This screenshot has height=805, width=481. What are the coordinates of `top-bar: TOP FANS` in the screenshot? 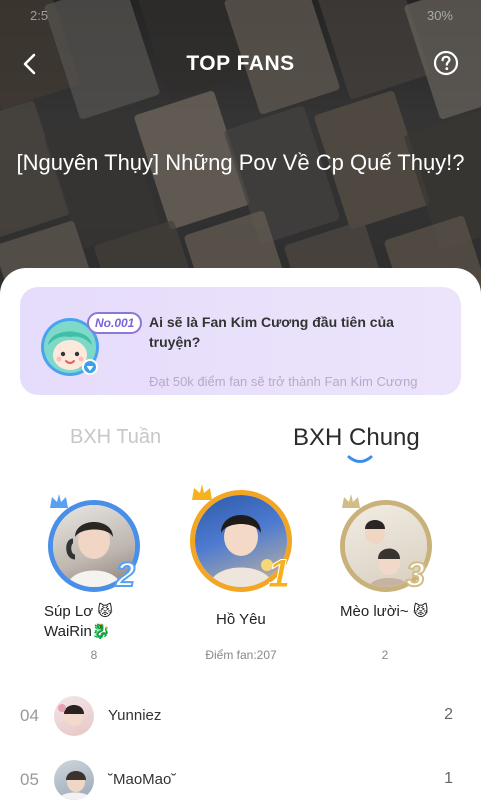 It's located at (240, 64).